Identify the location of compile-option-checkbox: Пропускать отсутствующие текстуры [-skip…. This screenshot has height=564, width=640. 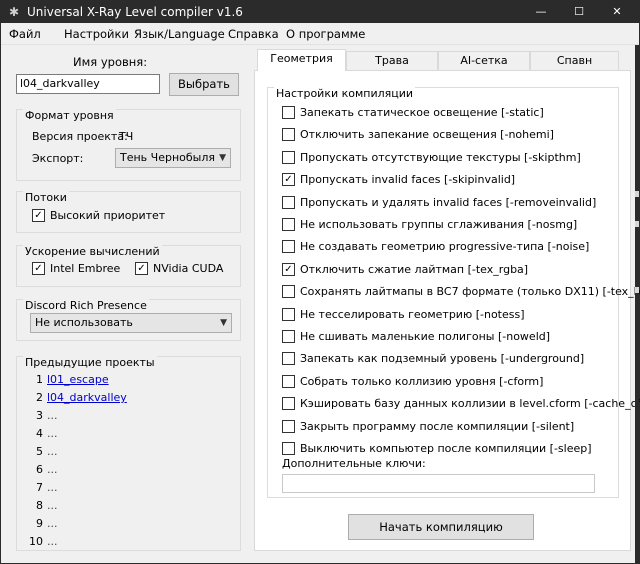
(447, 158).